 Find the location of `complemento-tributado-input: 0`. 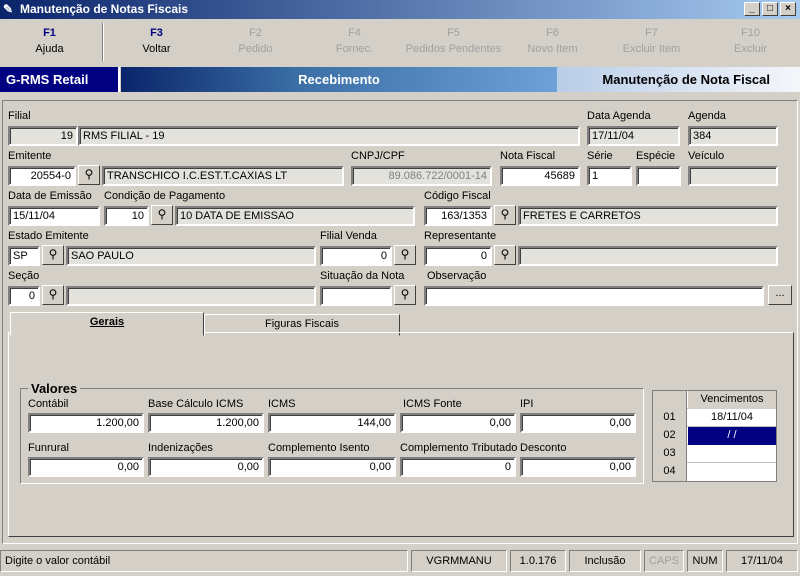

complemento-tributado-input: 0 is located at coordinates (458, 467).